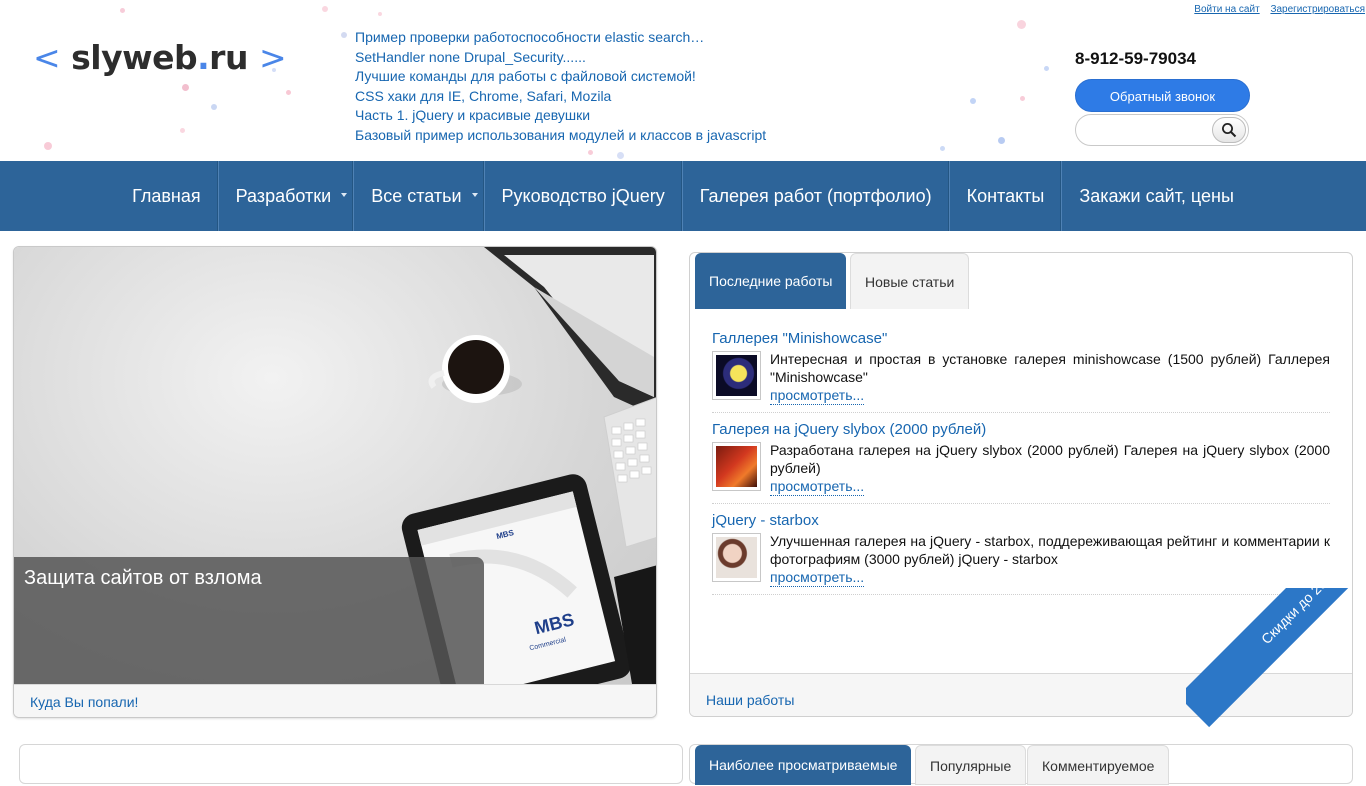 The height and width of the screenshot is (786, 1366). I want to click on search-field, so click(1162, 130).